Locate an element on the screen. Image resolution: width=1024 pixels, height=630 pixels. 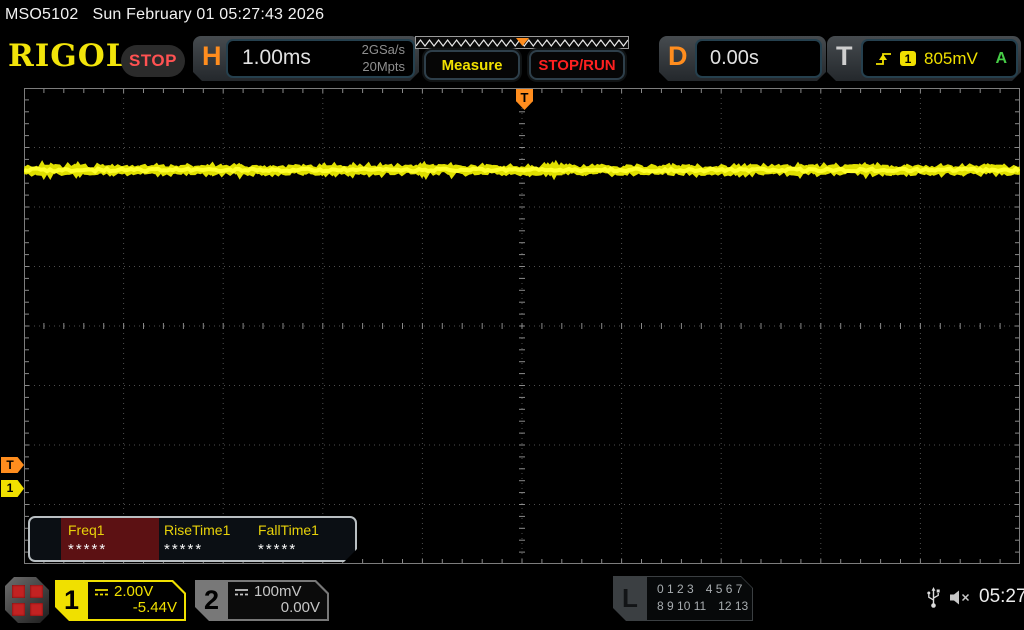
measure-button: Measure is located at coordinates (472, 65).